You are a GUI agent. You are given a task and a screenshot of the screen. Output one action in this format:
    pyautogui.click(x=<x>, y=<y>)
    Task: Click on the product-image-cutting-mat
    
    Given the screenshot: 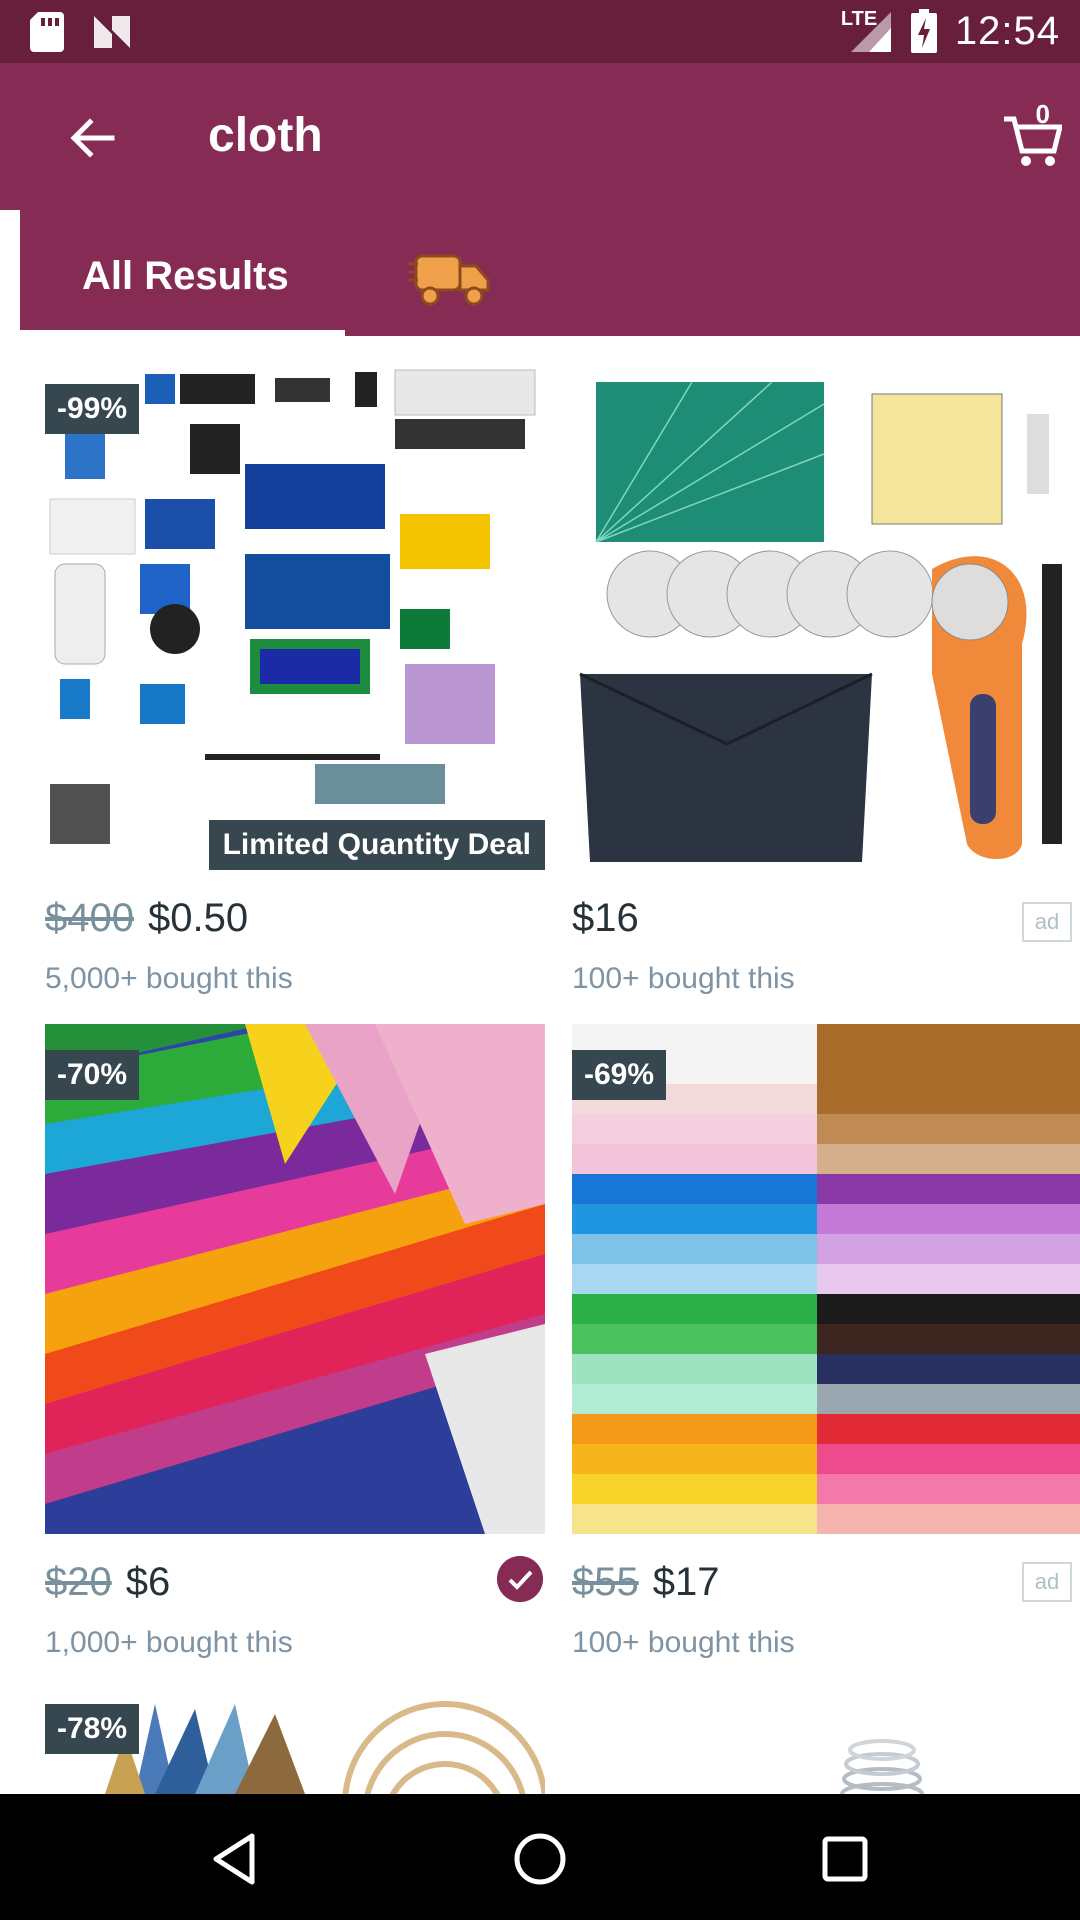 What is the action you would take?
    pyautogui.click(x=826, y=617)
    